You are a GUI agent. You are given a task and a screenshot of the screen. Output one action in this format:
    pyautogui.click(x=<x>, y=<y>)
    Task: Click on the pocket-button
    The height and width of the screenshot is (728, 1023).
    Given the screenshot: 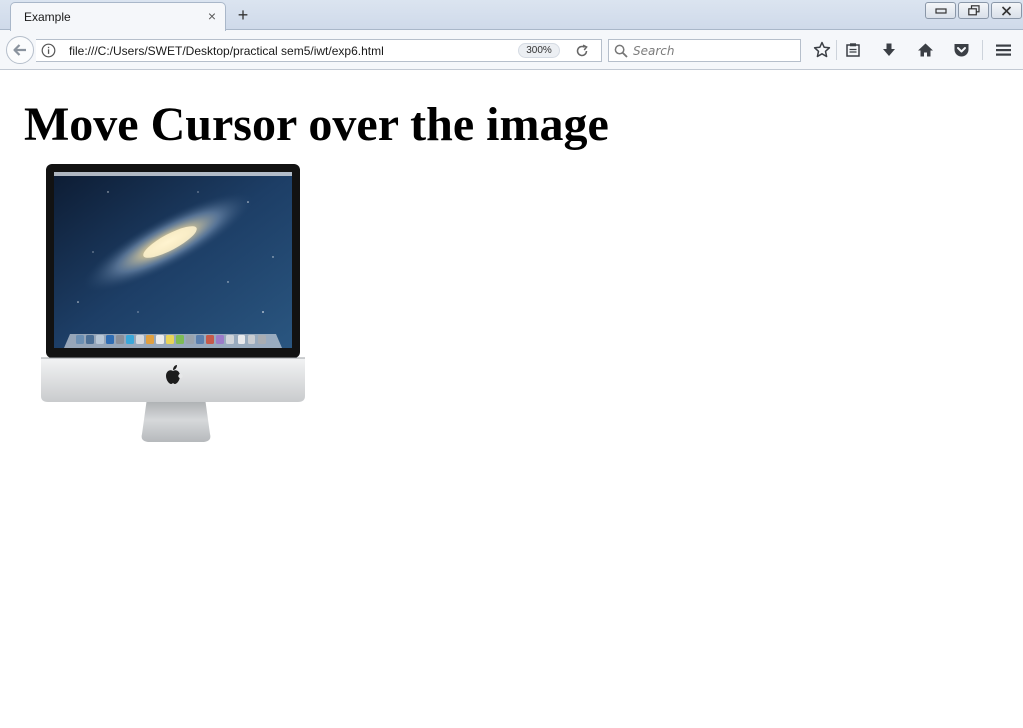 What is the action you would take?
    pyautogui.click(x=961, y=50)
    